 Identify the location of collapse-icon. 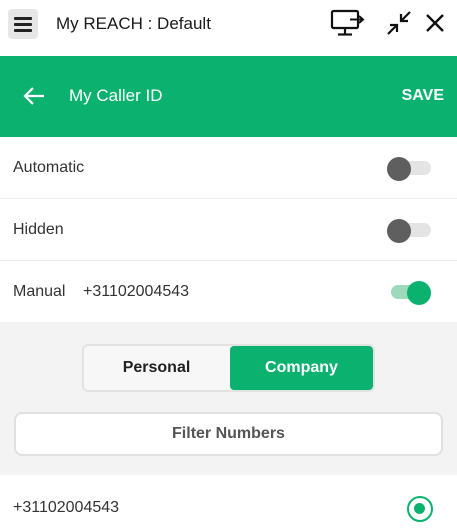
(399, 23).